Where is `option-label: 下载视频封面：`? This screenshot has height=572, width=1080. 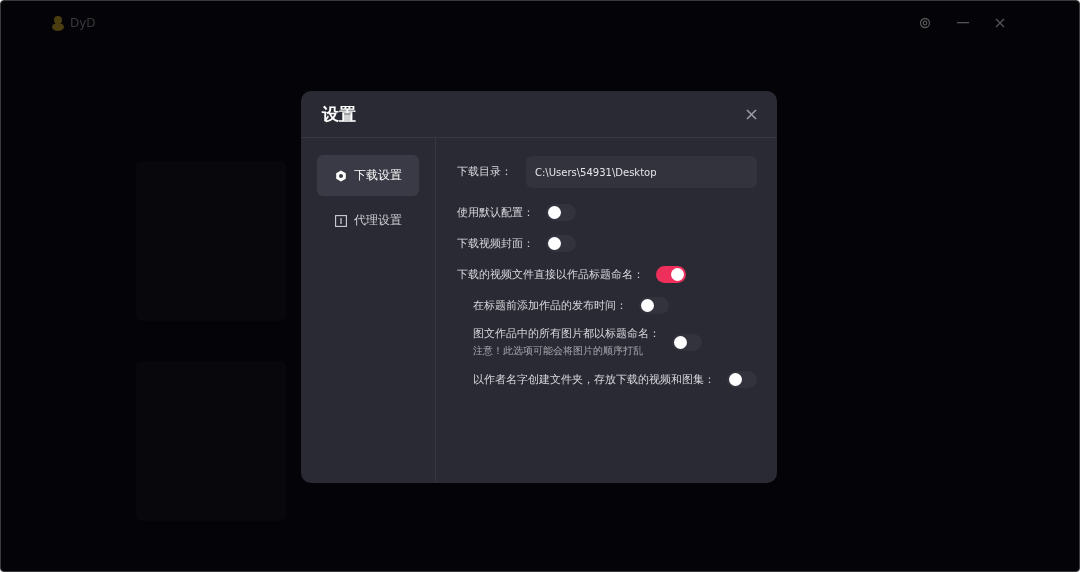
option-label: 下载视频封面： is located at coordinates (495, 243).